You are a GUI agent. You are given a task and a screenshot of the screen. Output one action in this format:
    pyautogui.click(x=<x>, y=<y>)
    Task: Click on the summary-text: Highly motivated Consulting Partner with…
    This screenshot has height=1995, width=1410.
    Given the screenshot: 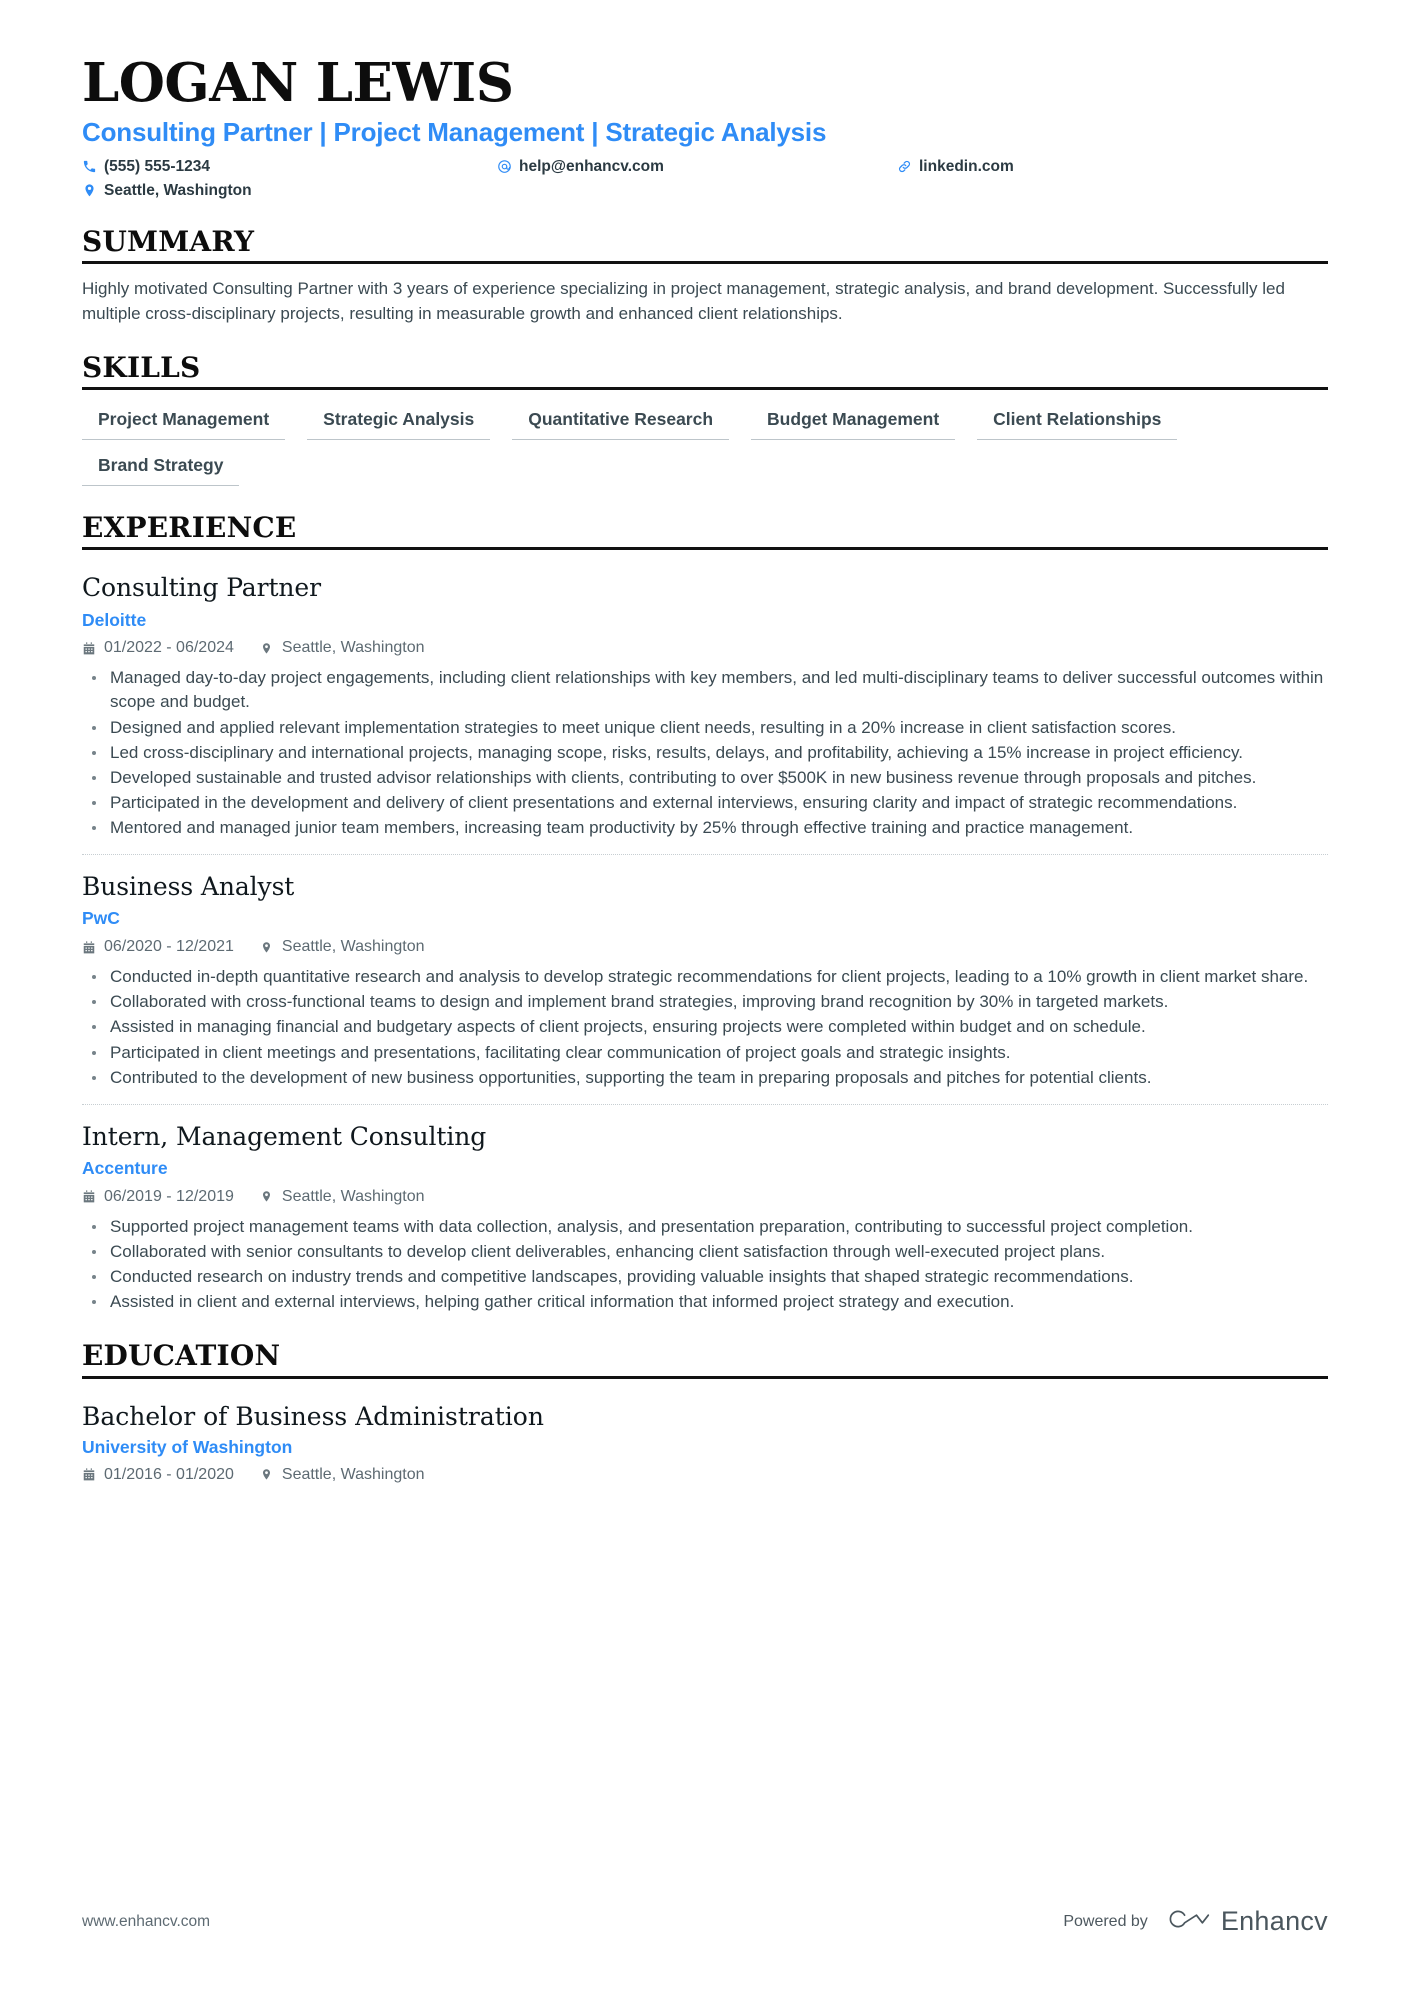 What is the action you would take?
    pyautogui.click(x=683, y=300)
    